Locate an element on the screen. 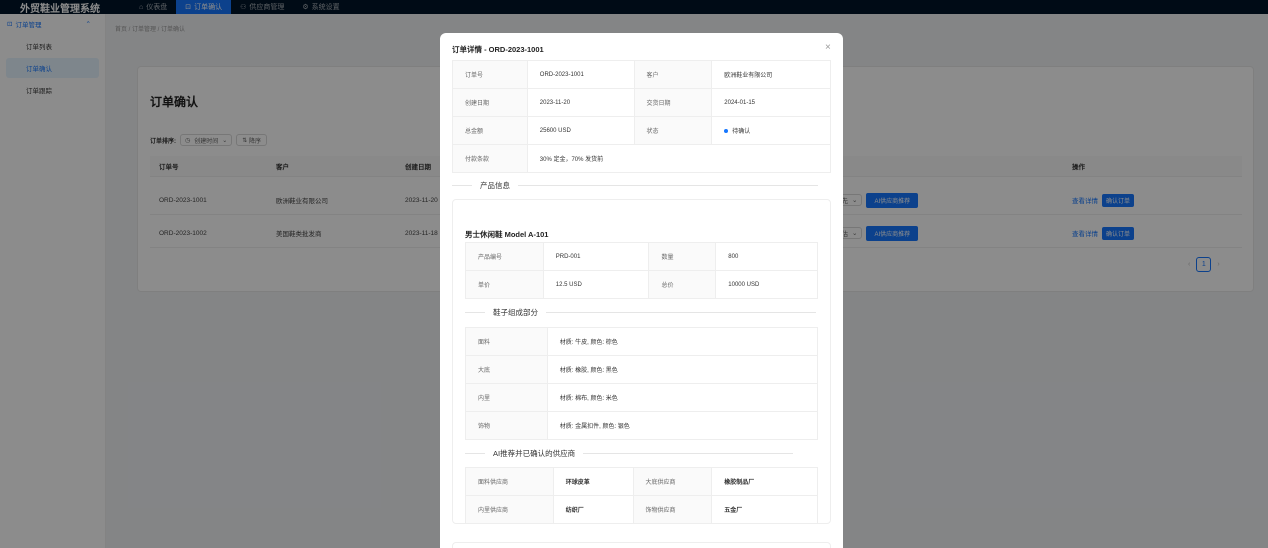 The image size is (1268, 548). product-label: 总价 is located at coordinates (682, 284).